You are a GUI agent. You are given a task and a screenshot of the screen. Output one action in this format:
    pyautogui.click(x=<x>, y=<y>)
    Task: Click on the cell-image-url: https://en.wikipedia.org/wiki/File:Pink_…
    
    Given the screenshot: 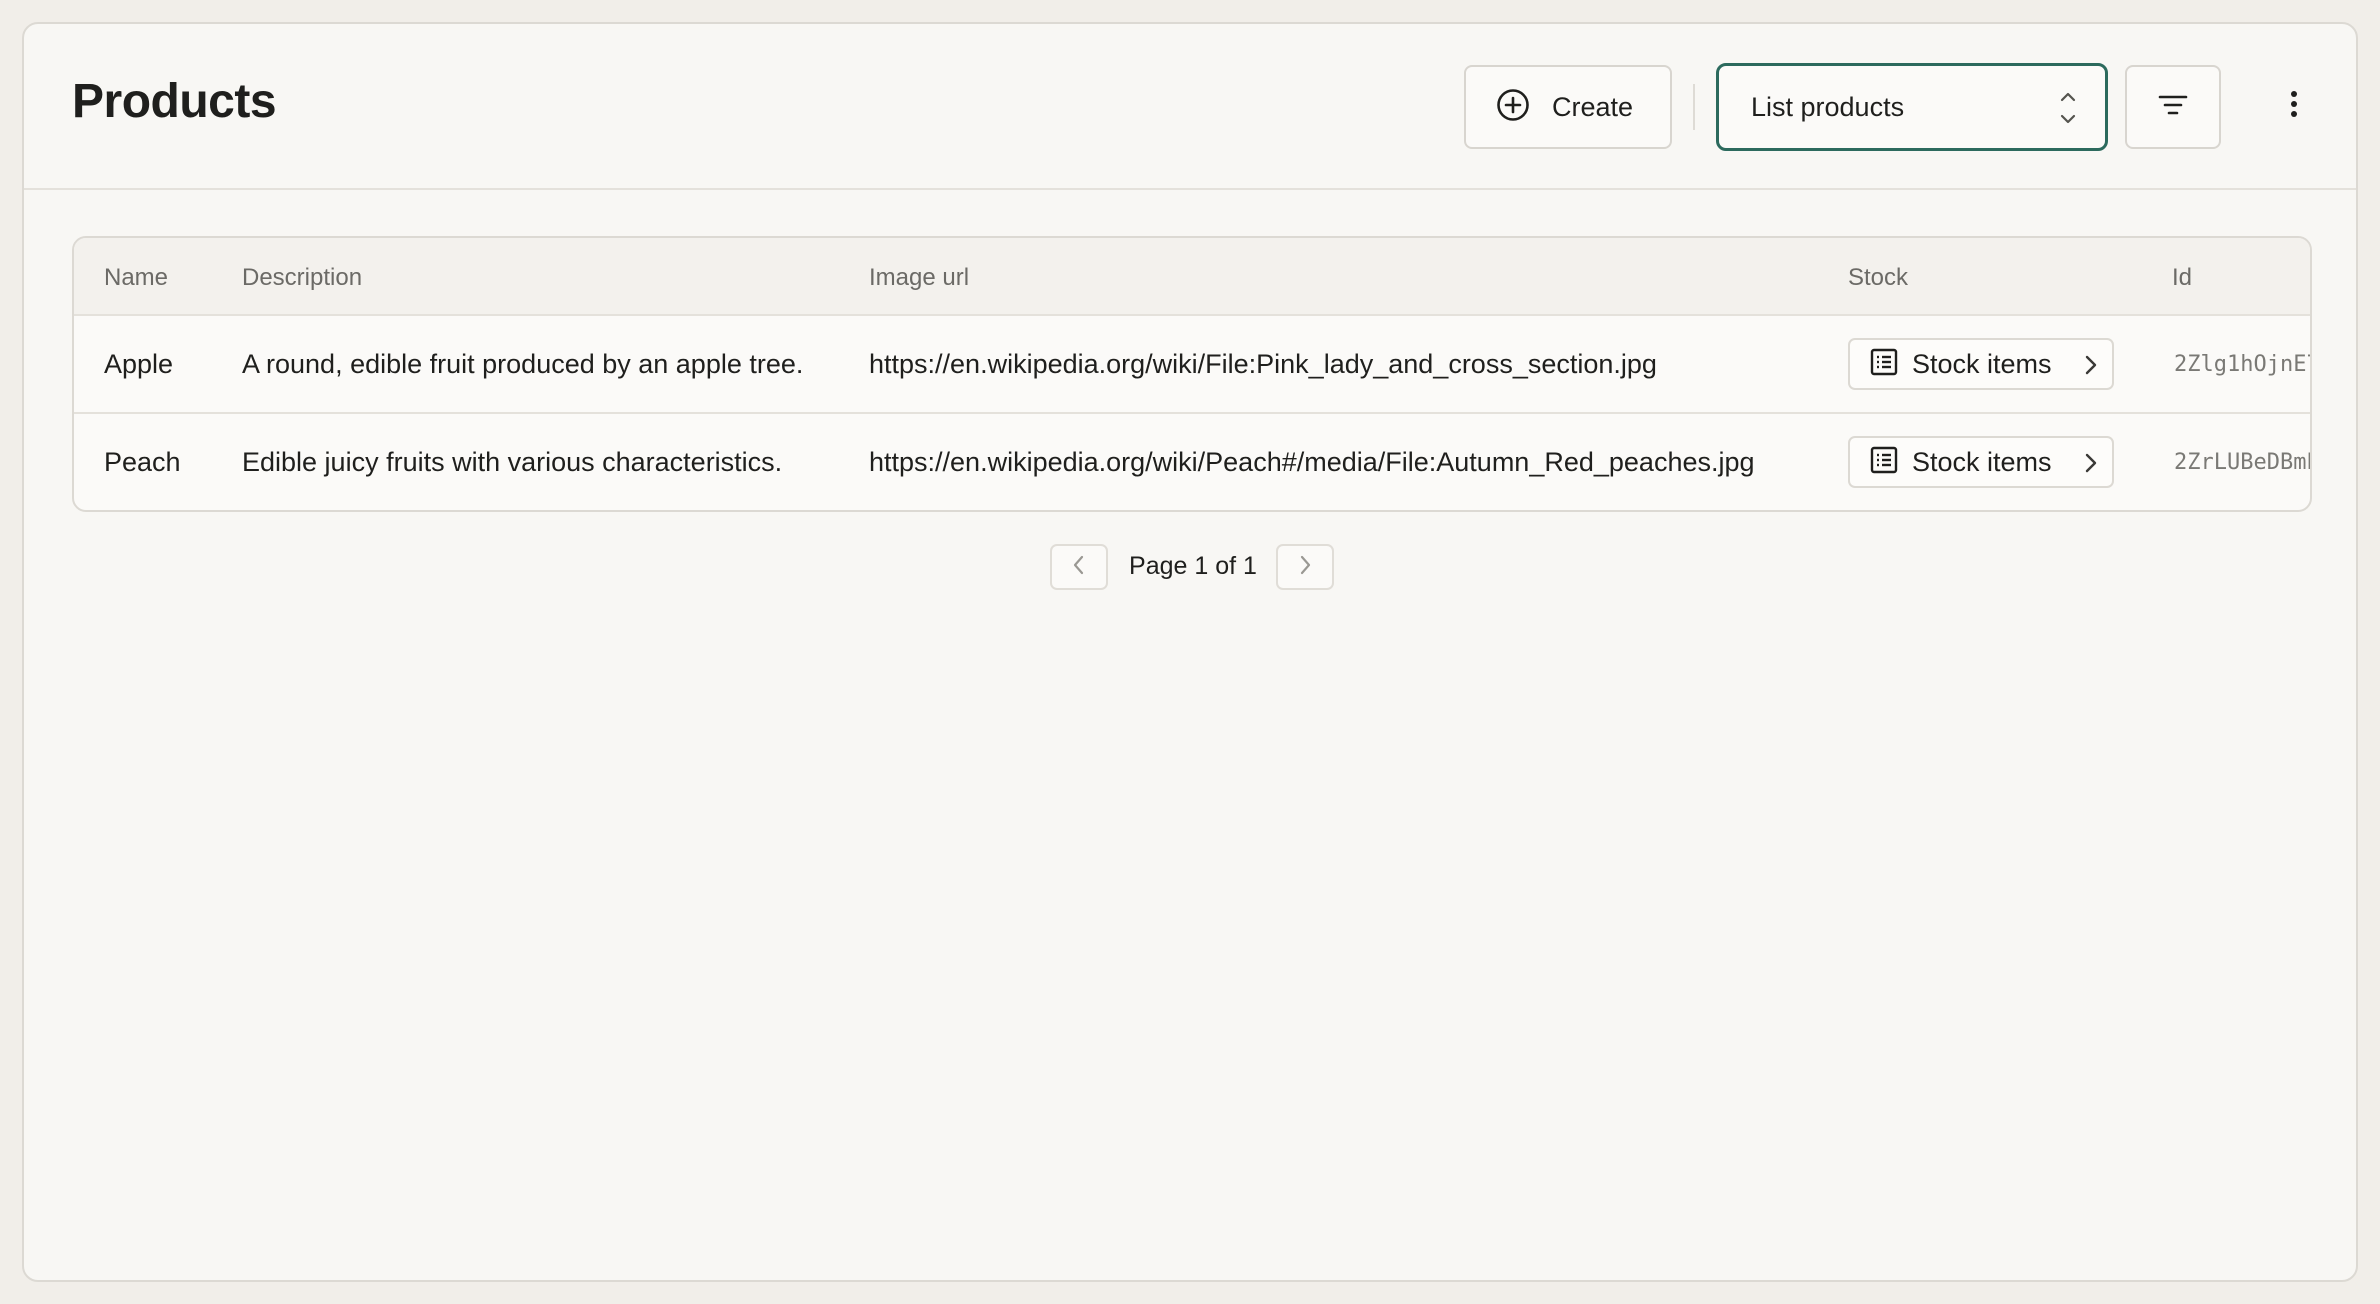 What is the action you would take?
    pyautogui.click(x=1263, y=363)
    